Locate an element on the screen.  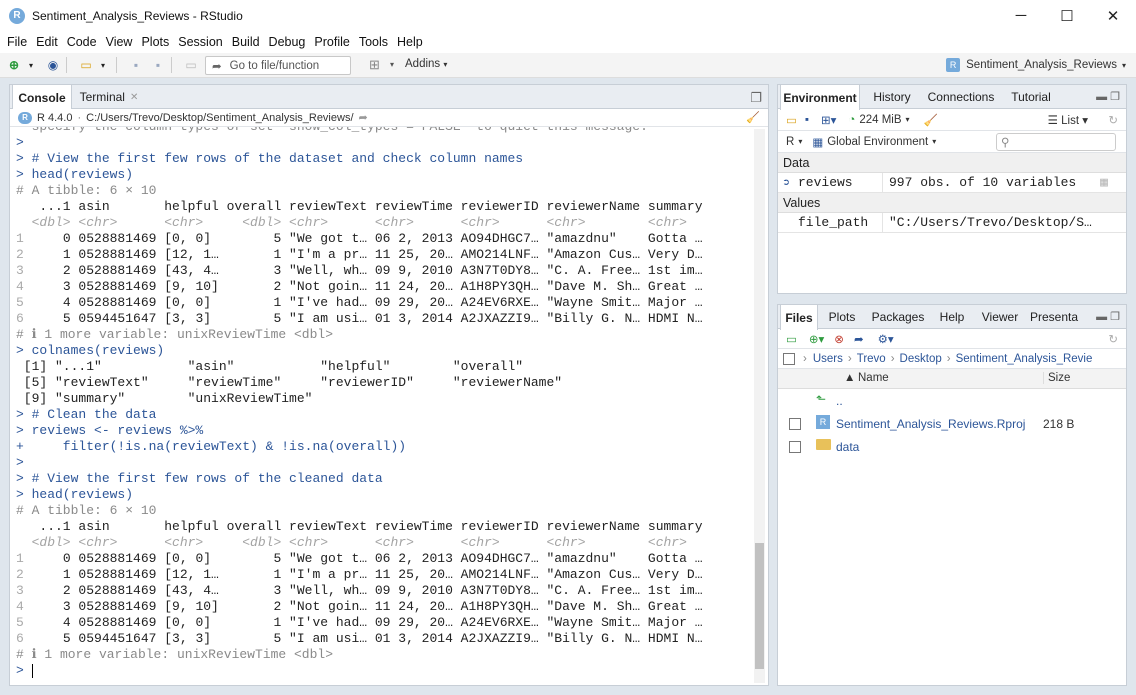
file-row-data: data is located at coordinates (952, 446).